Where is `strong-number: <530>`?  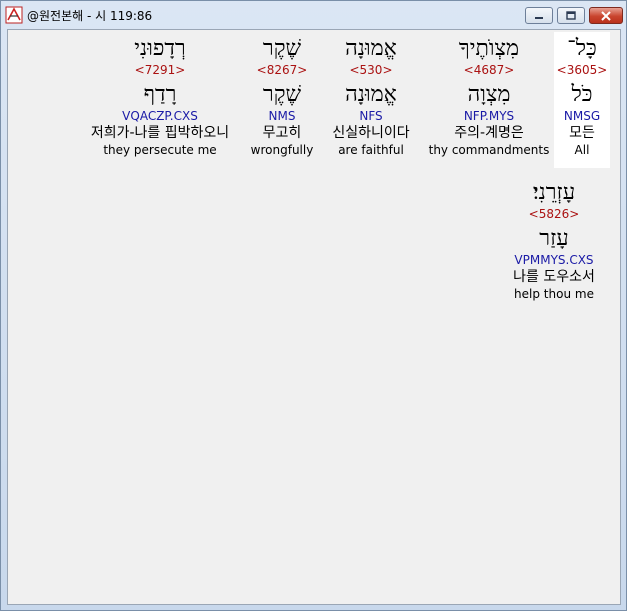 strong-number: <530> is located at coordinates (371, 70).